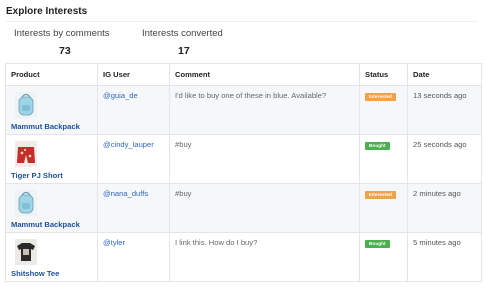 This screenshot has height=296, width=484. Describe the element at coordinates (444, 110) in the screenshot. I see `date-text: 13 seconds ago` at that location.